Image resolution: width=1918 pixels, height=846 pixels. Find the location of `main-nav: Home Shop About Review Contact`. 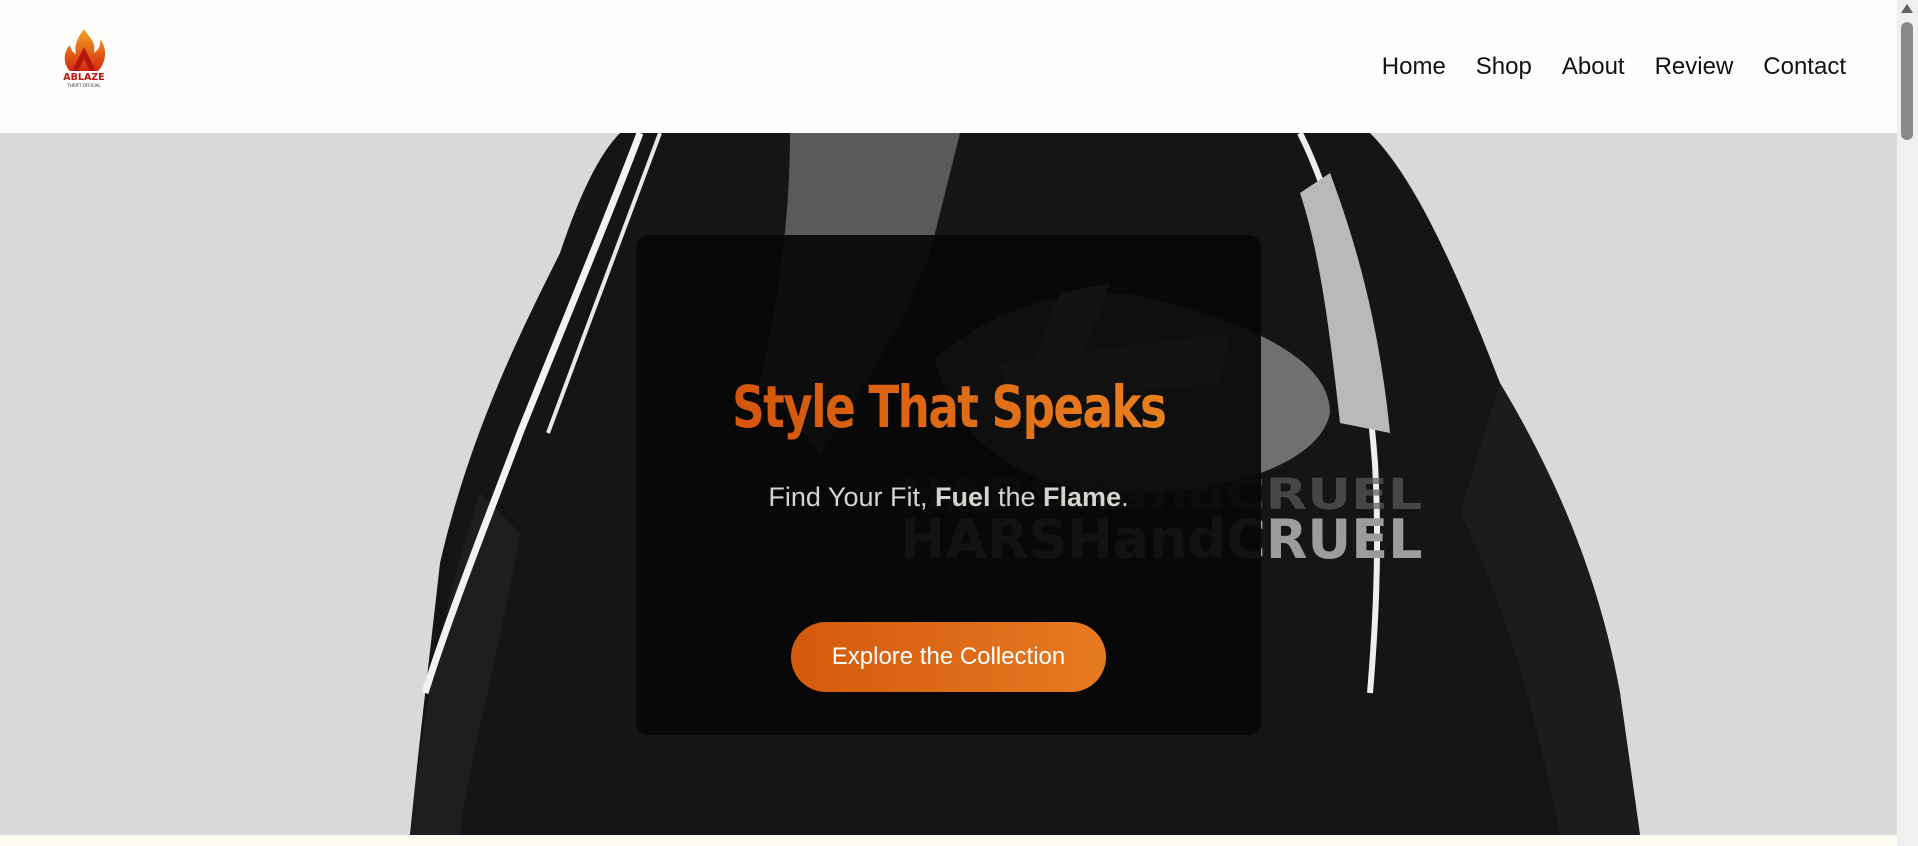

main-nav: Home Shop About Review Contact is located at coordinates (1614, 67).